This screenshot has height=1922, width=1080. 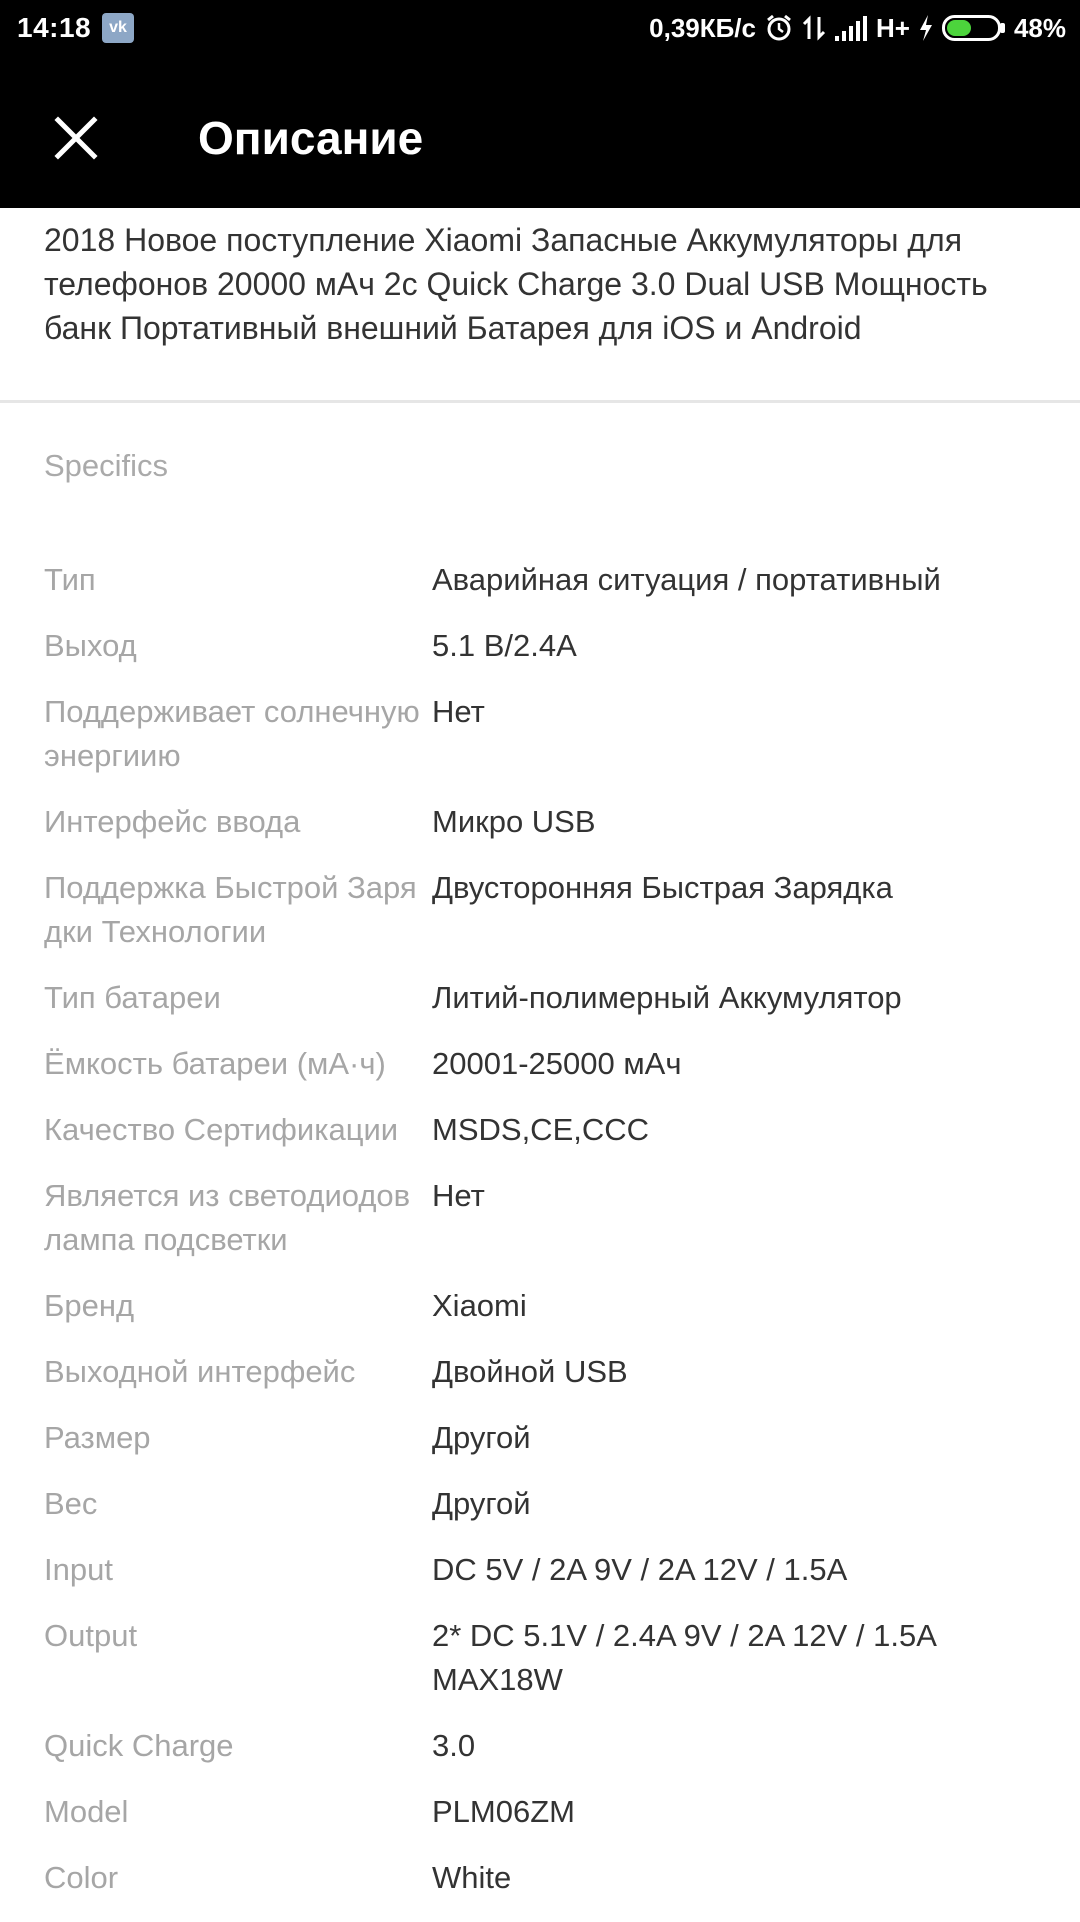 I want to click on spec-row: Model PLM06ZM, so click(x=544, y=1812).